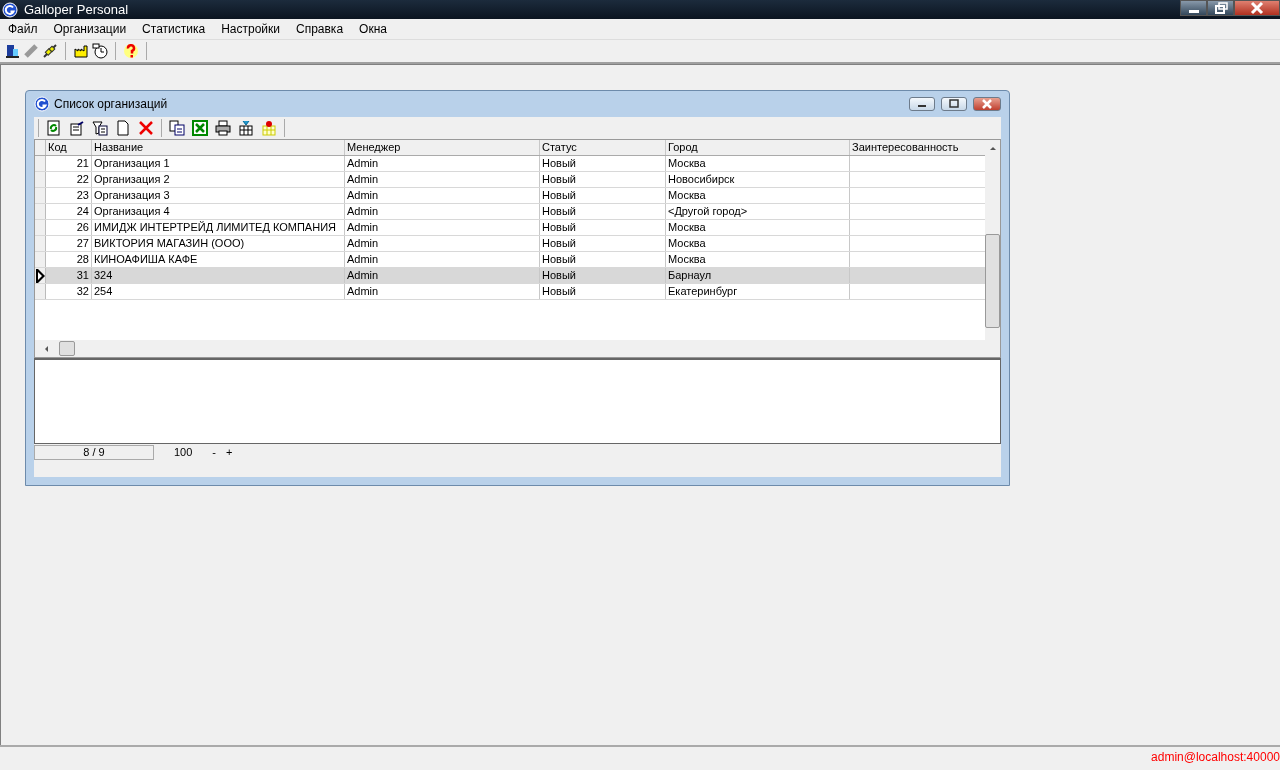  I want to click on building-icon, so click(12, 51).